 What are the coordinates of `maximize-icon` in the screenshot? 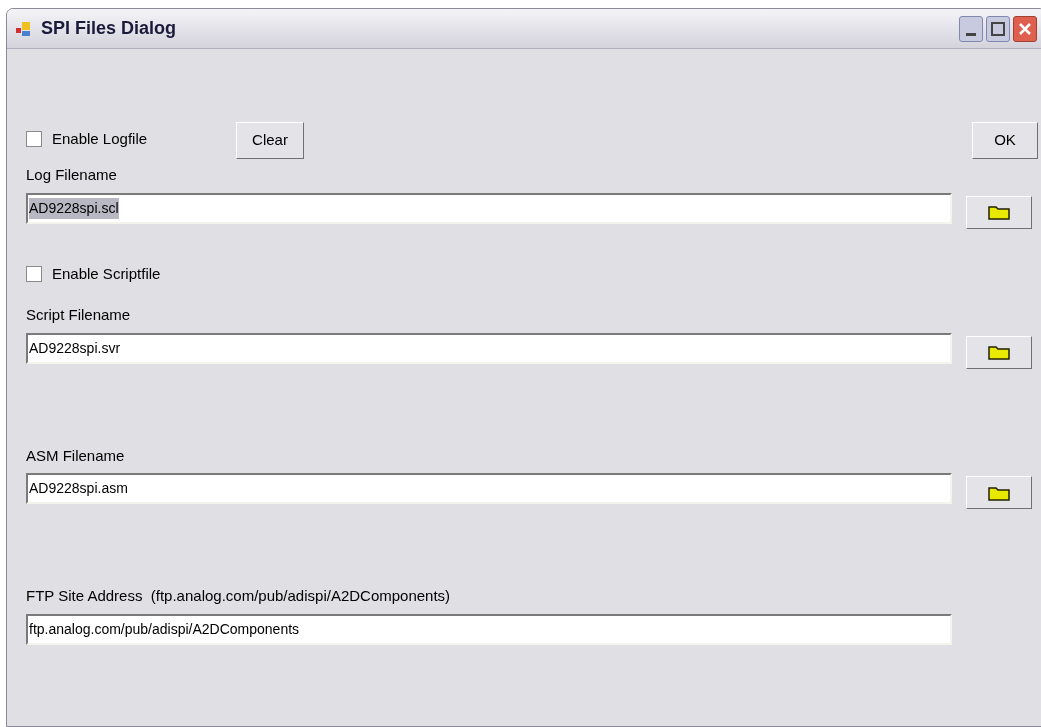 It's located at (998, 28).